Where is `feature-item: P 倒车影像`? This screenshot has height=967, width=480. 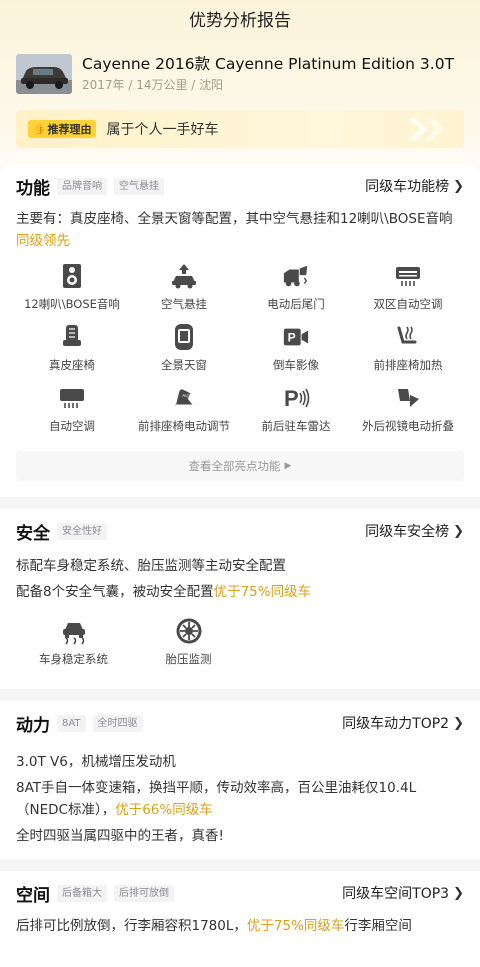
feature-item: P 倒车影像 is located at coordinates (296, 353).